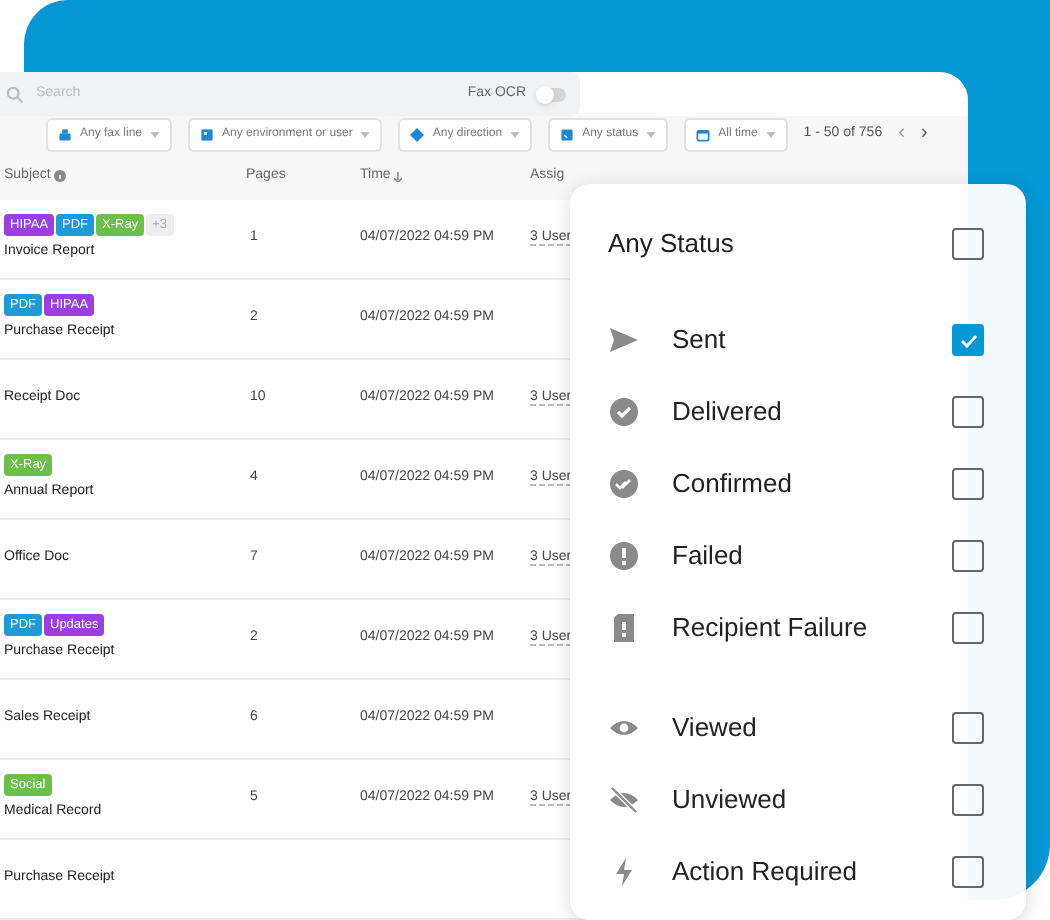 The image size is (1050, 920). I want to click on sort-arrow-icon, so click(398, 176).